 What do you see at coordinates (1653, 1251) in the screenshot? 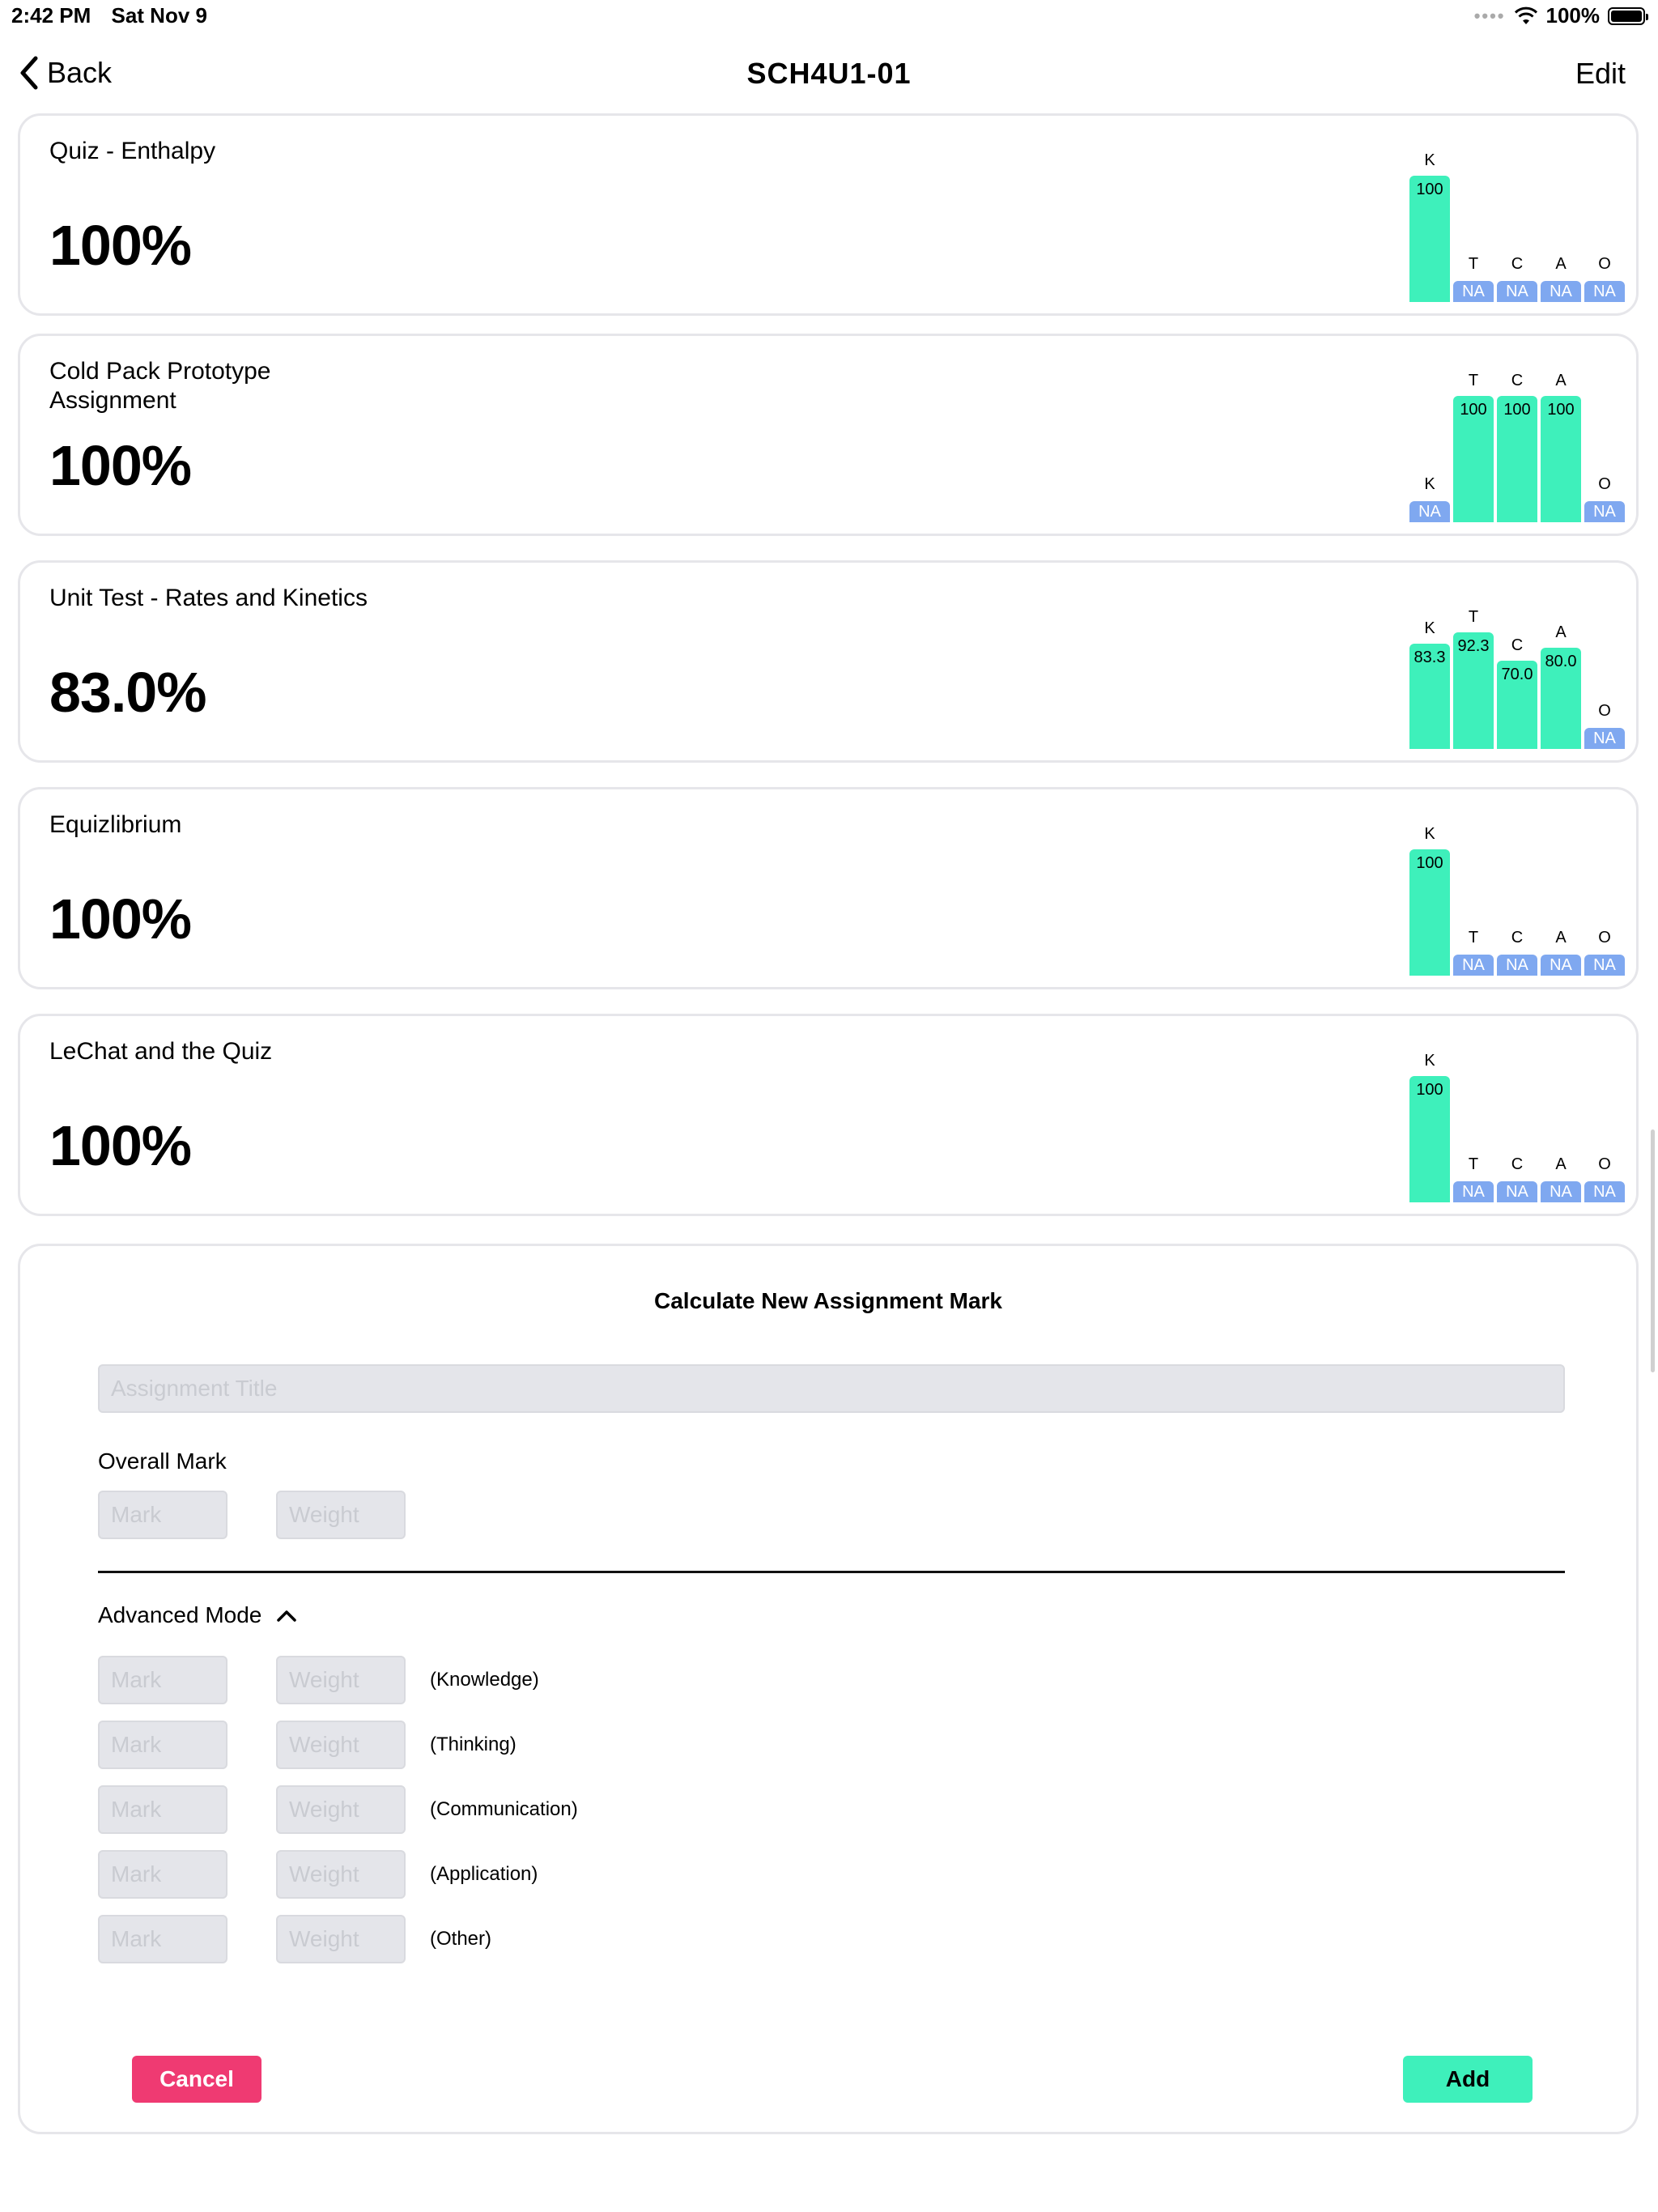
I see `scrollbar` at bounding box center [1653, 1251].